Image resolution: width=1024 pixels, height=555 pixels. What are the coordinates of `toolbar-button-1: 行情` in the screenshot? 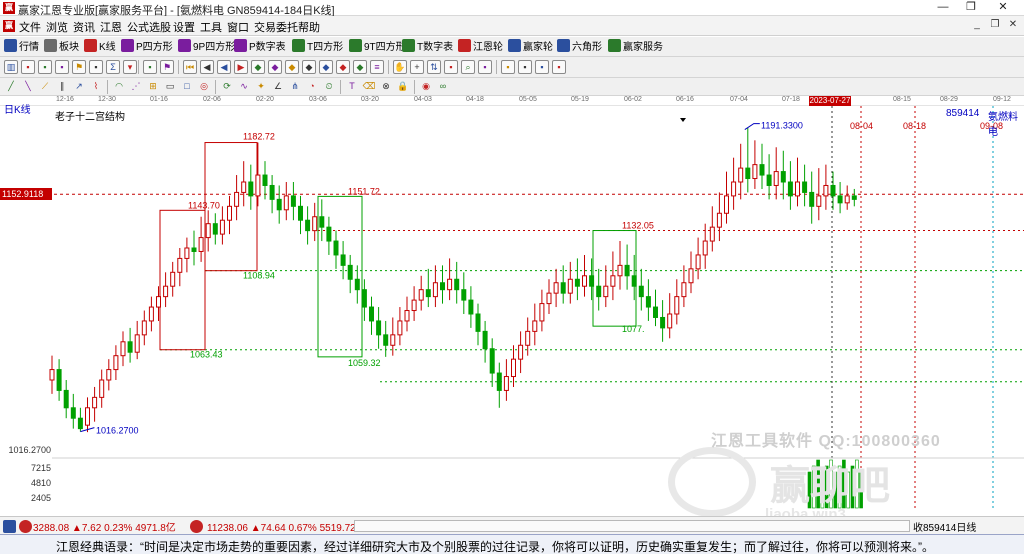 It's located at (21, 47).